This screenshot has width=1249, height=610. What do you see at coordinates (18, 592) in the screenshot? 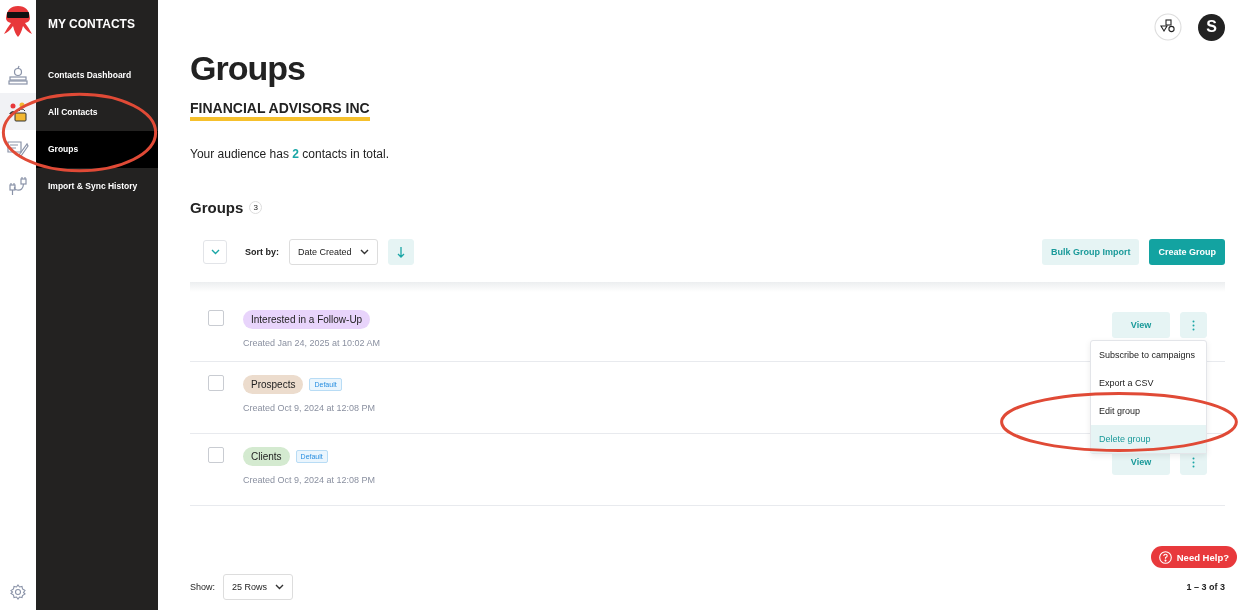
I see `settings-icon` at bounding box center [18, 592].